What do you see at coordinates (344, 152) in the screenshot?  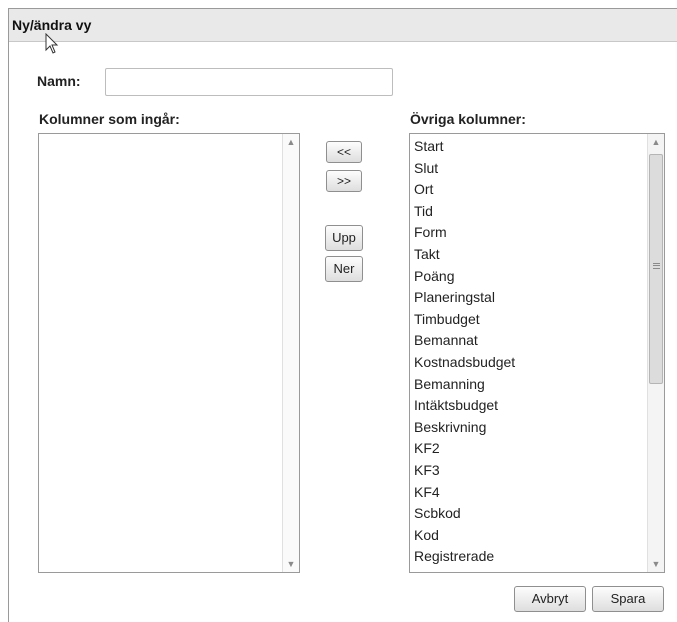 I see `move-left-button: <<` at bounding box center [344, 152].